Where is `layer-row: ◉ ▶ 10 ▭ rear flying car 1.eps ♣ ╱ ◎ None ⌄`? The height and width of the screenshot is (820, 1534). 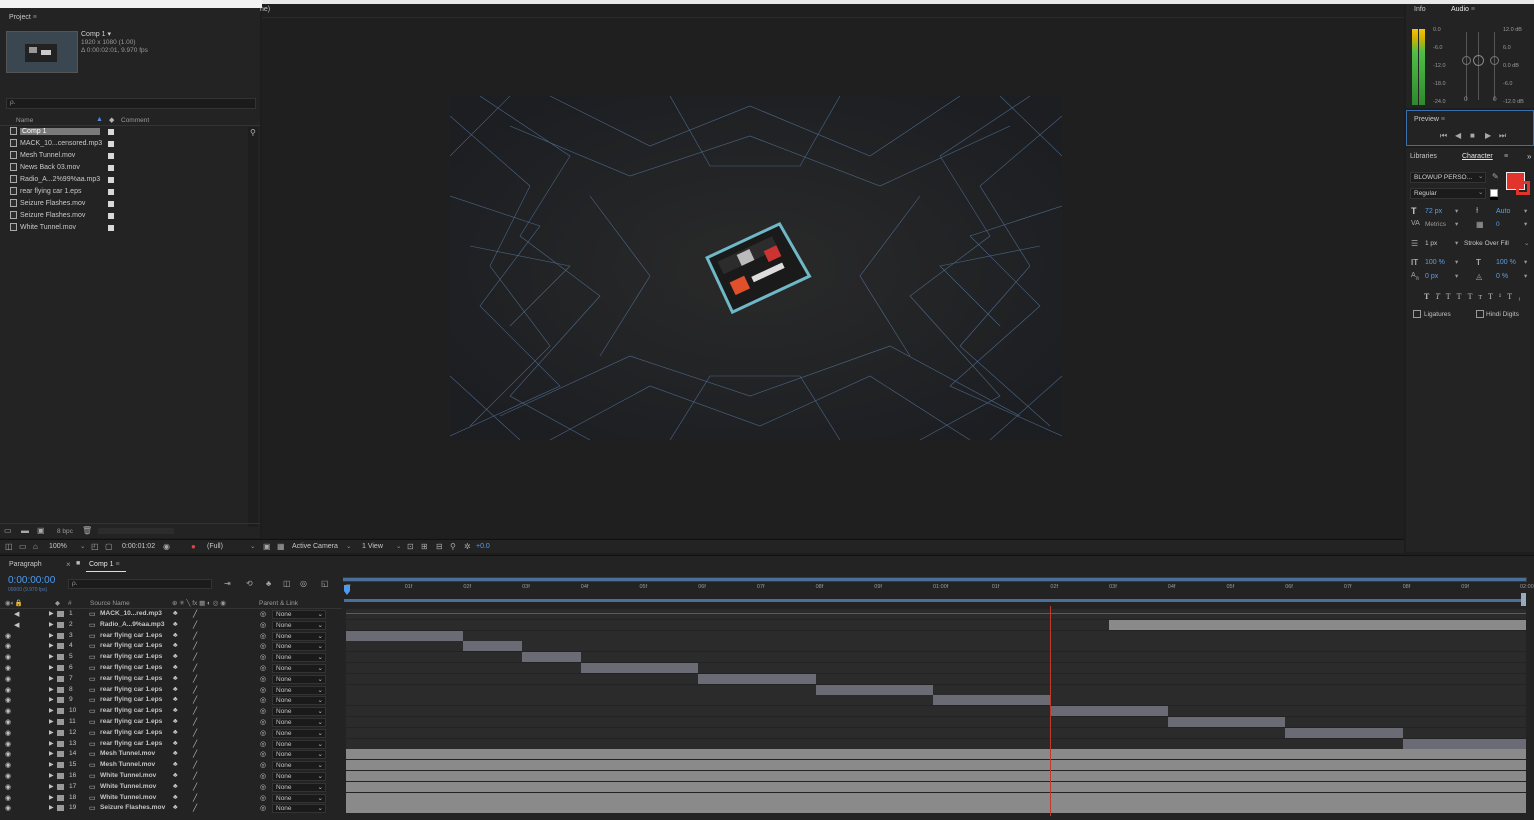 layer-row: ◉ ▶ 10 ▭ rear flying car 1.eps ♣ ╱ ◎ None ⌄ is located at coordinates (171, 711).